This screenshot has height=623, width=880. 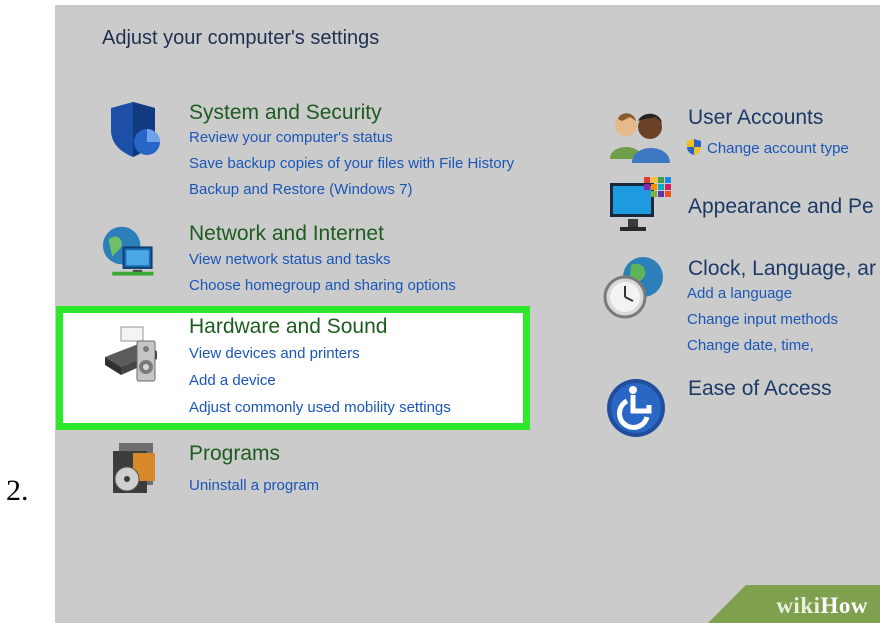 I want to click on monitor-icon, so click(x=640, y=204).